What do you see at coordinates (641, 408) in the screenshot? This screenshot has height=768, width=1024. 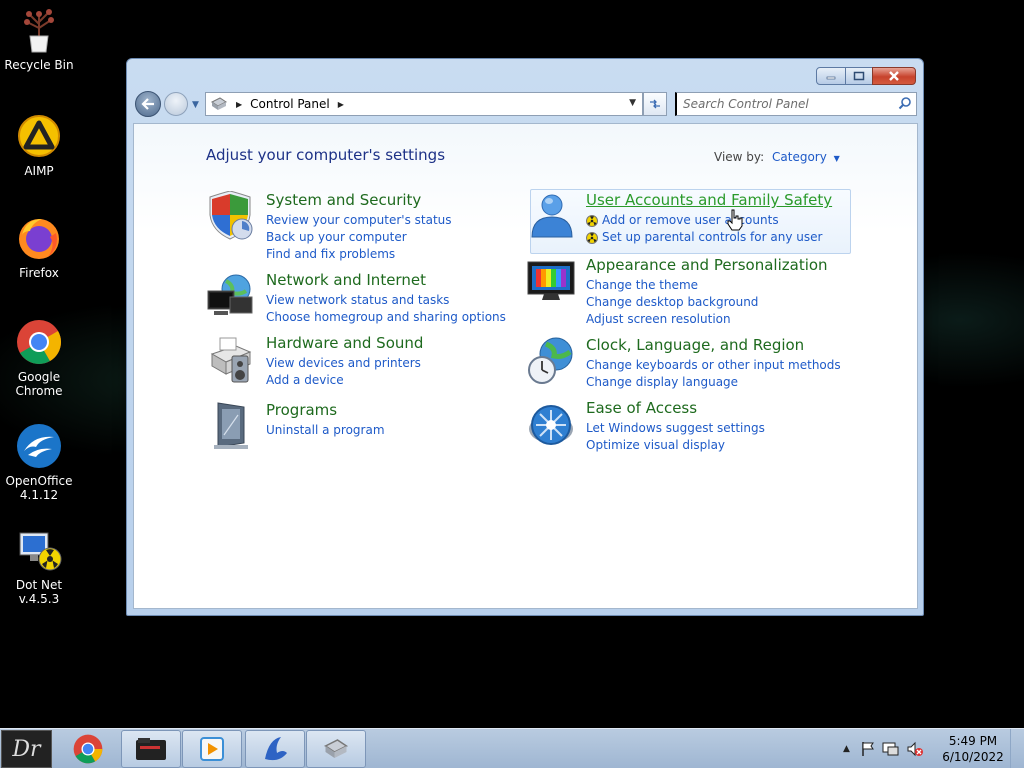 I see `category-title: Ease of Access` at bounding box center [641, 408].